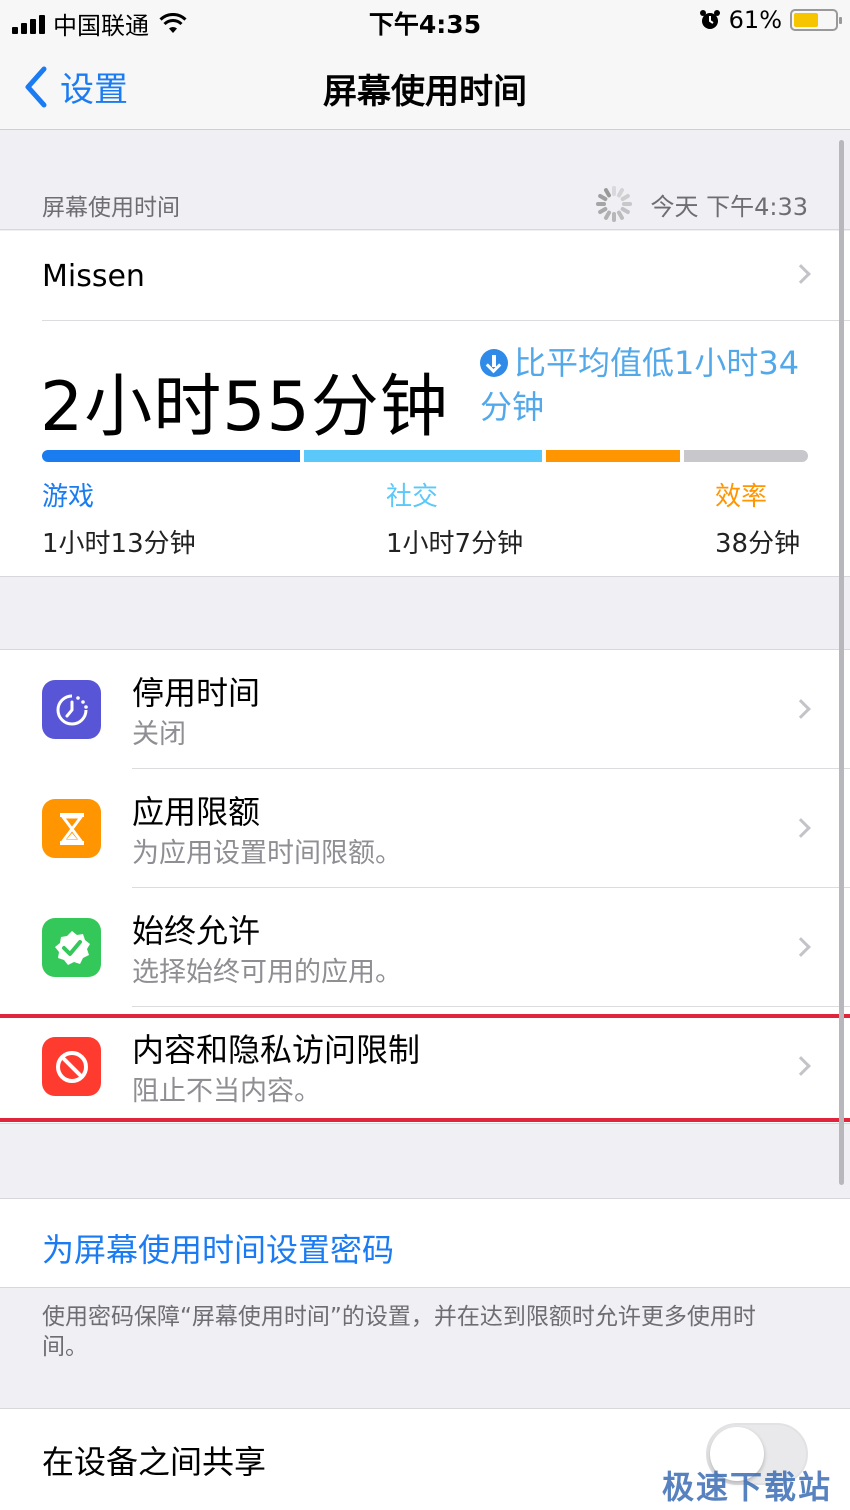  Describe the element at coordinates (729, 206) in the screenshot. I see `updated-time: 今天 下午4:33` at that location.